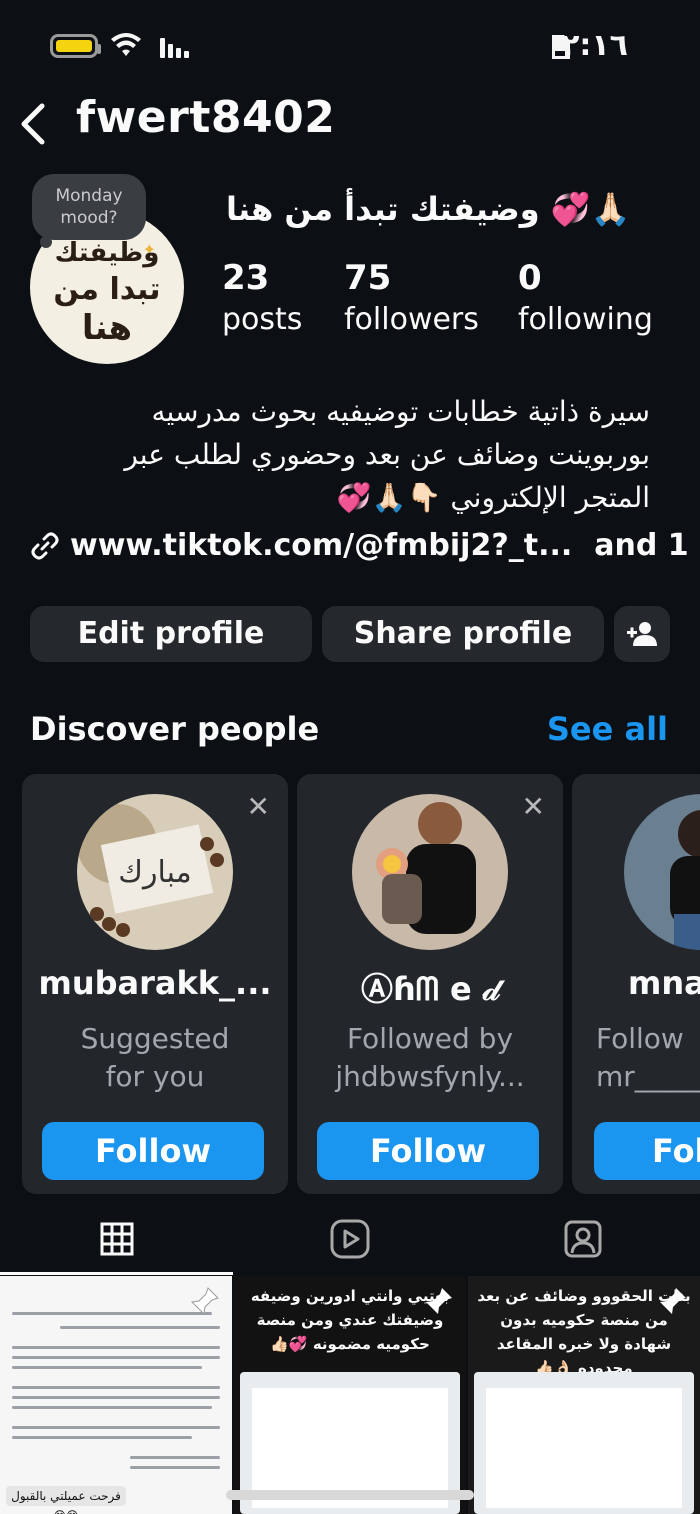 This screenshot has width=700, height=1514. I want to click on edit-profile-button: Edit profile, so click(171, 634).